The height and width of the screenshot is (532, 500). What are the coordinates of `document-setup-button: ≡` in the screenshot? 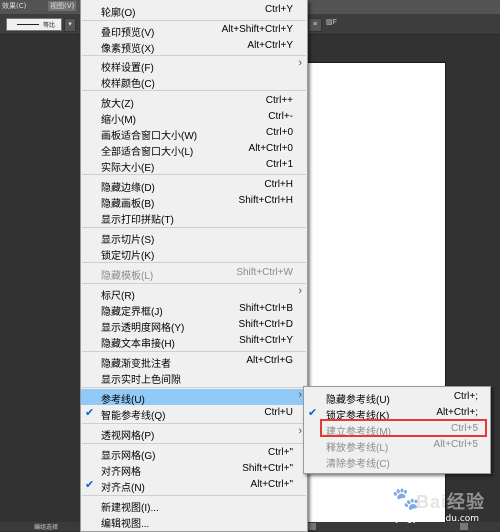 It's located at (315, 25).